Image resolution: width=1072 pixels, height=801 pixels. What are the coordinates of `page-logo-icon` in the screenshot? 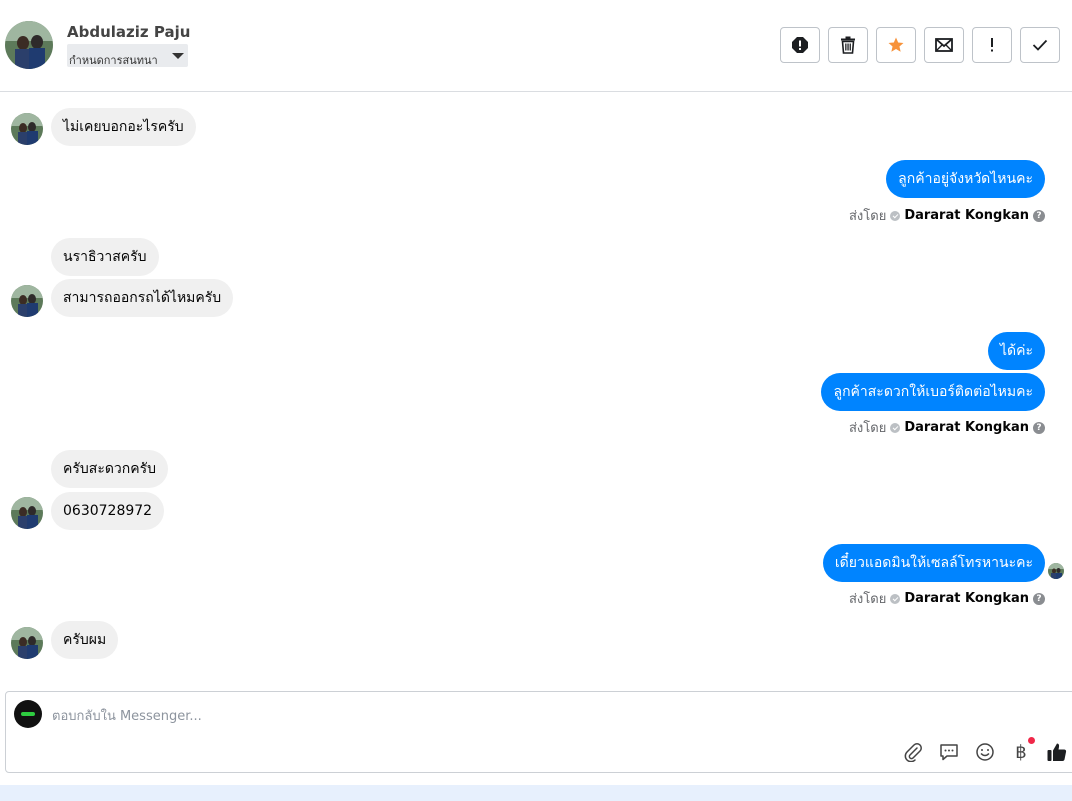 It's located at (28, 714).